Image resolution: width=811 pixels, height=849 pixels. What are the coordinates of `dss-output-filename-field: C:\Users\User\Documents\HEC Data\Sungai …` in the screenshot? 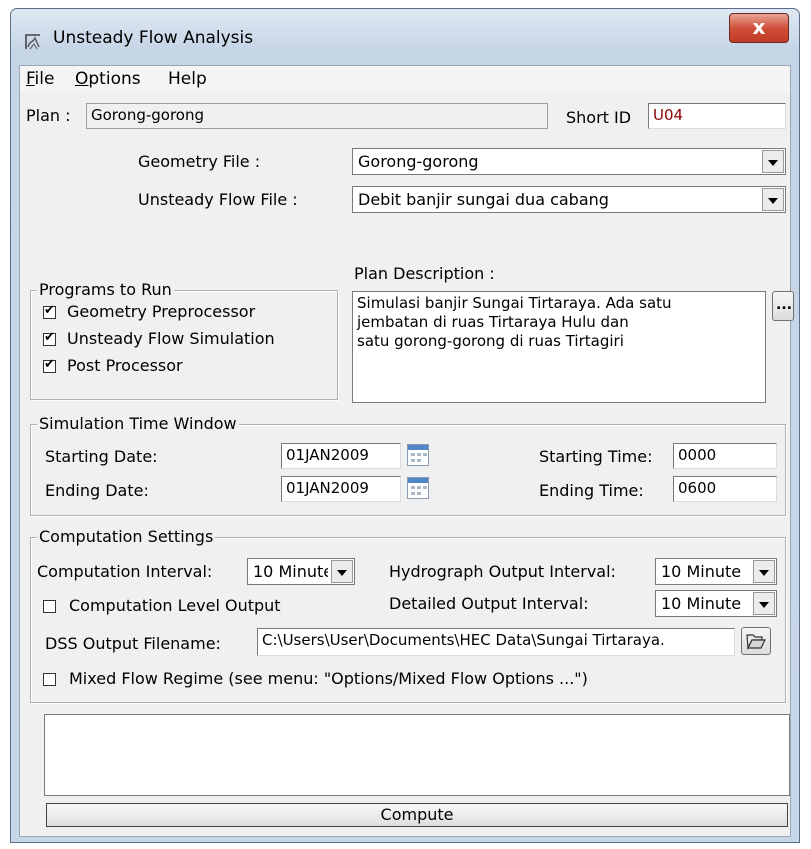 It's located at (496, 642).